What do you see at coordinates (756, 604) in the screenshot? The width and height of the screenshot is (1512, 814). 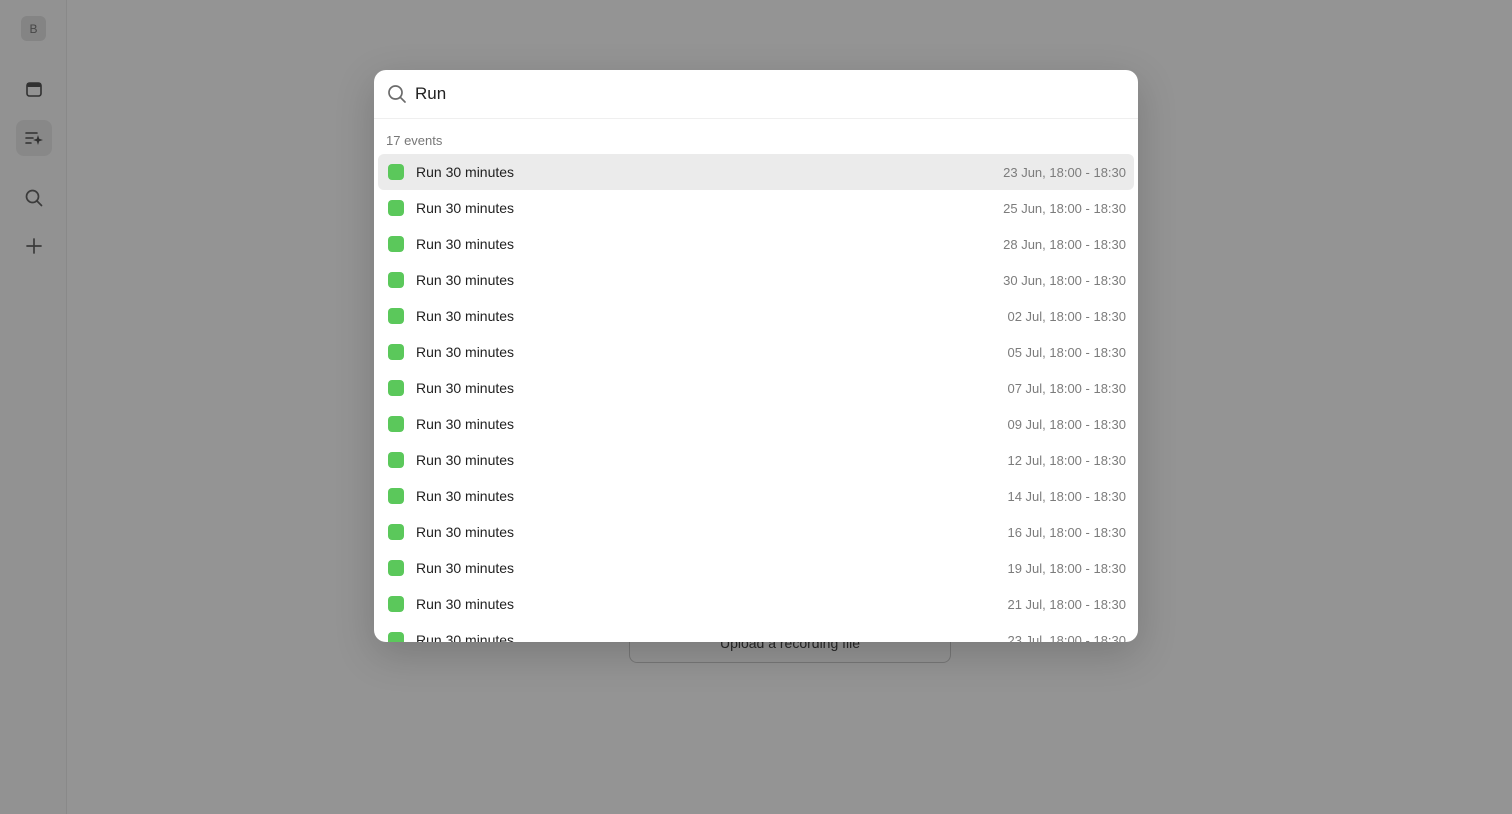 I see `result-item: Run 30 minutes 21 Jul, 18:00 - 18:30` at bounding box center [756, 604].